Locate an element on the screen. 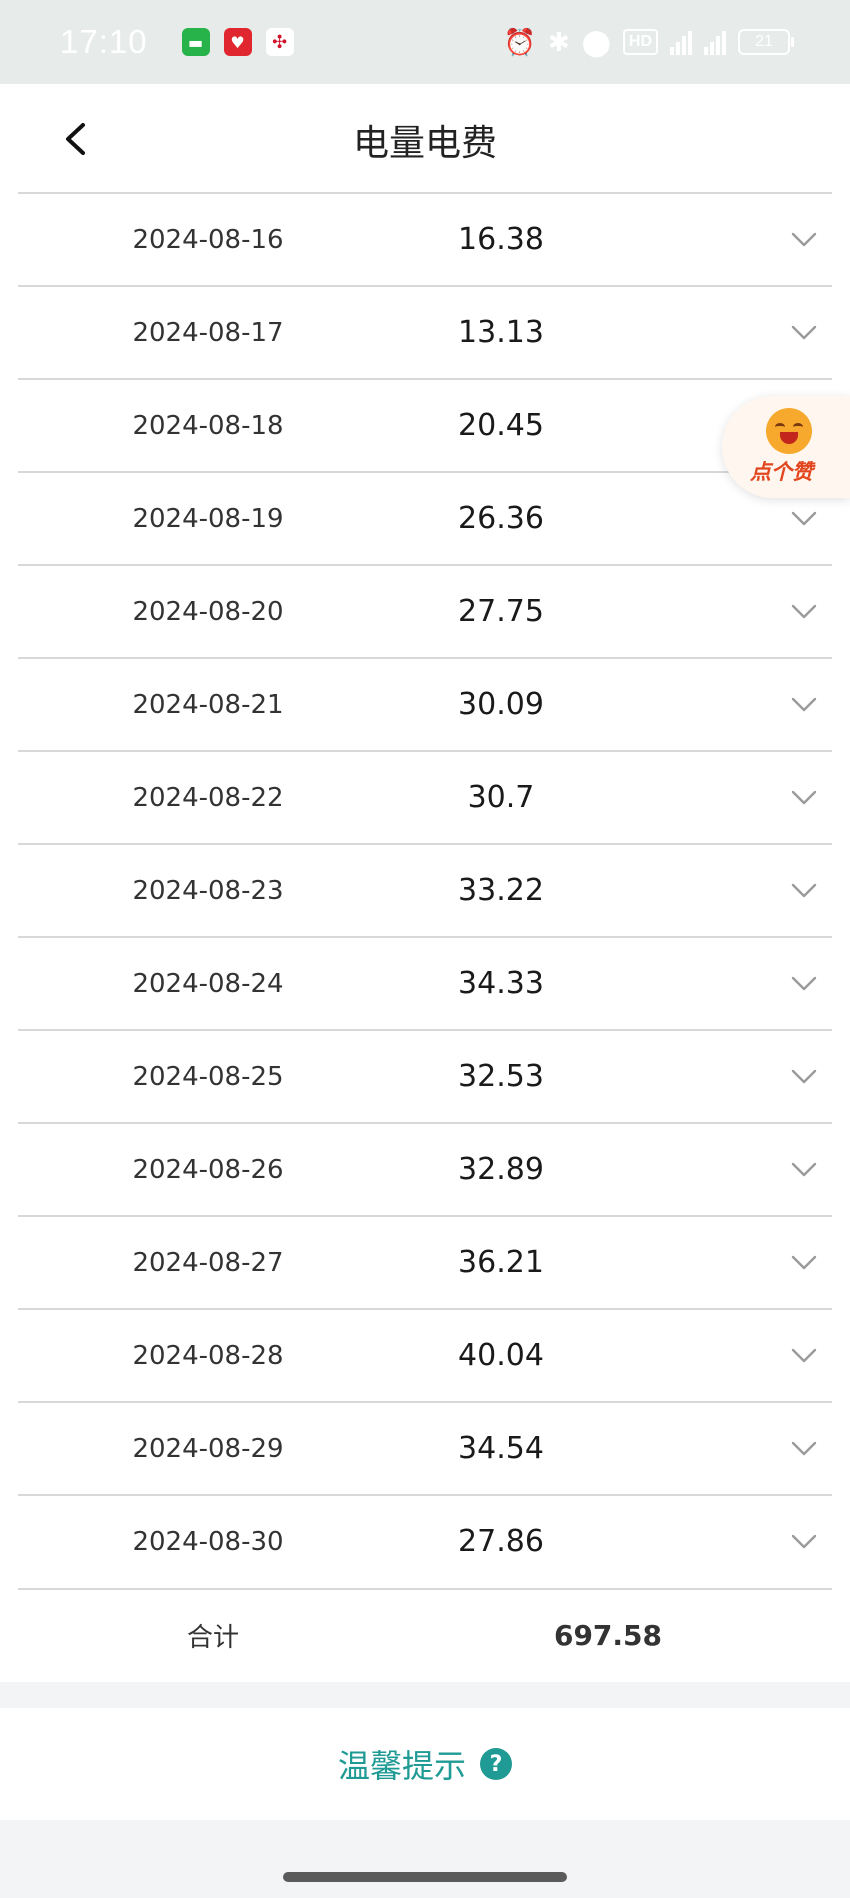 Image resolution: width=850 pixels, height=1898 pixels. bill-row: 2024-08-30 27.86 is located at coordinates (425, 1540).